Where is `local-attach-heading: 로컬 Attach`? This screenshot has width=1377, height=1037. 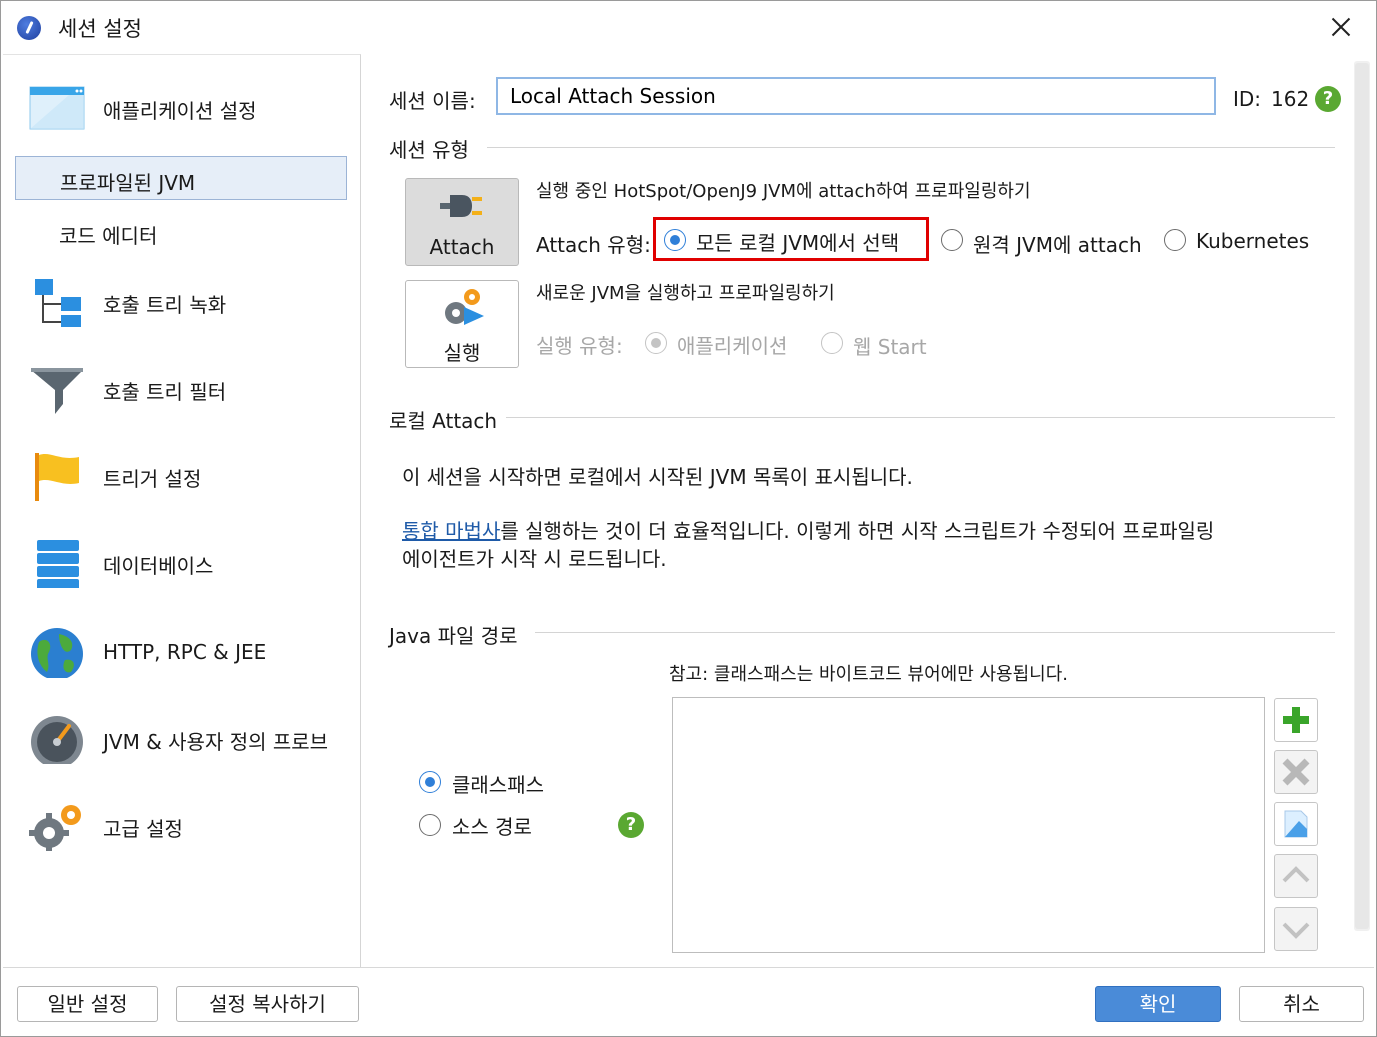
local-attach-heading: 로컬 Attach is located at coordinates (443, 421).